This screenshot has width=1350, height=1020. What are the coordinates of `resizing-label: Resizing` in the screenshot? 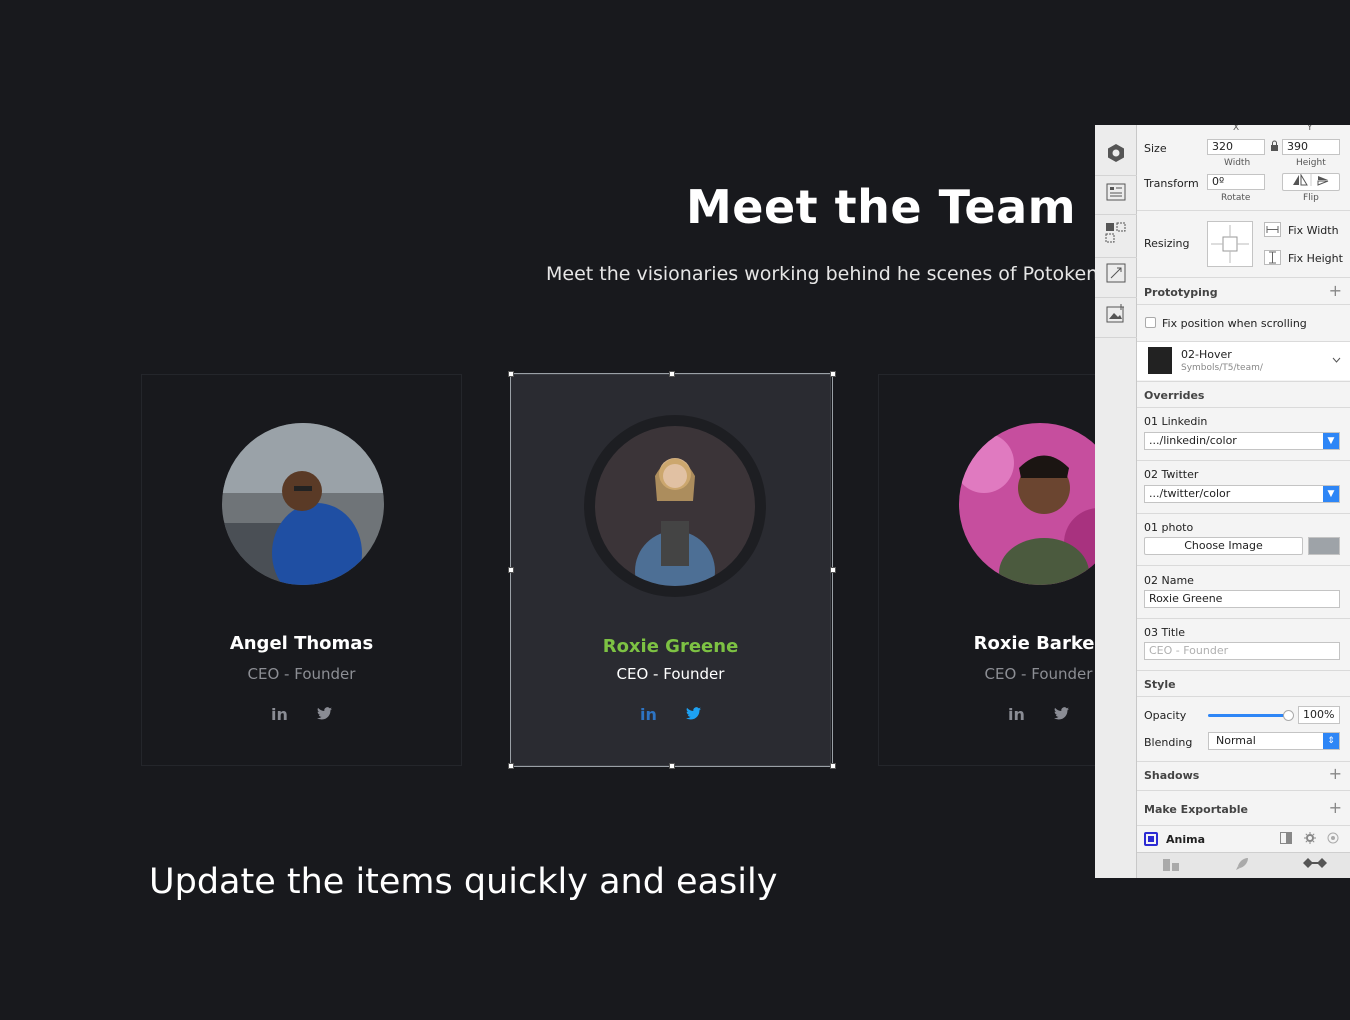 It's located at (1167, 243).